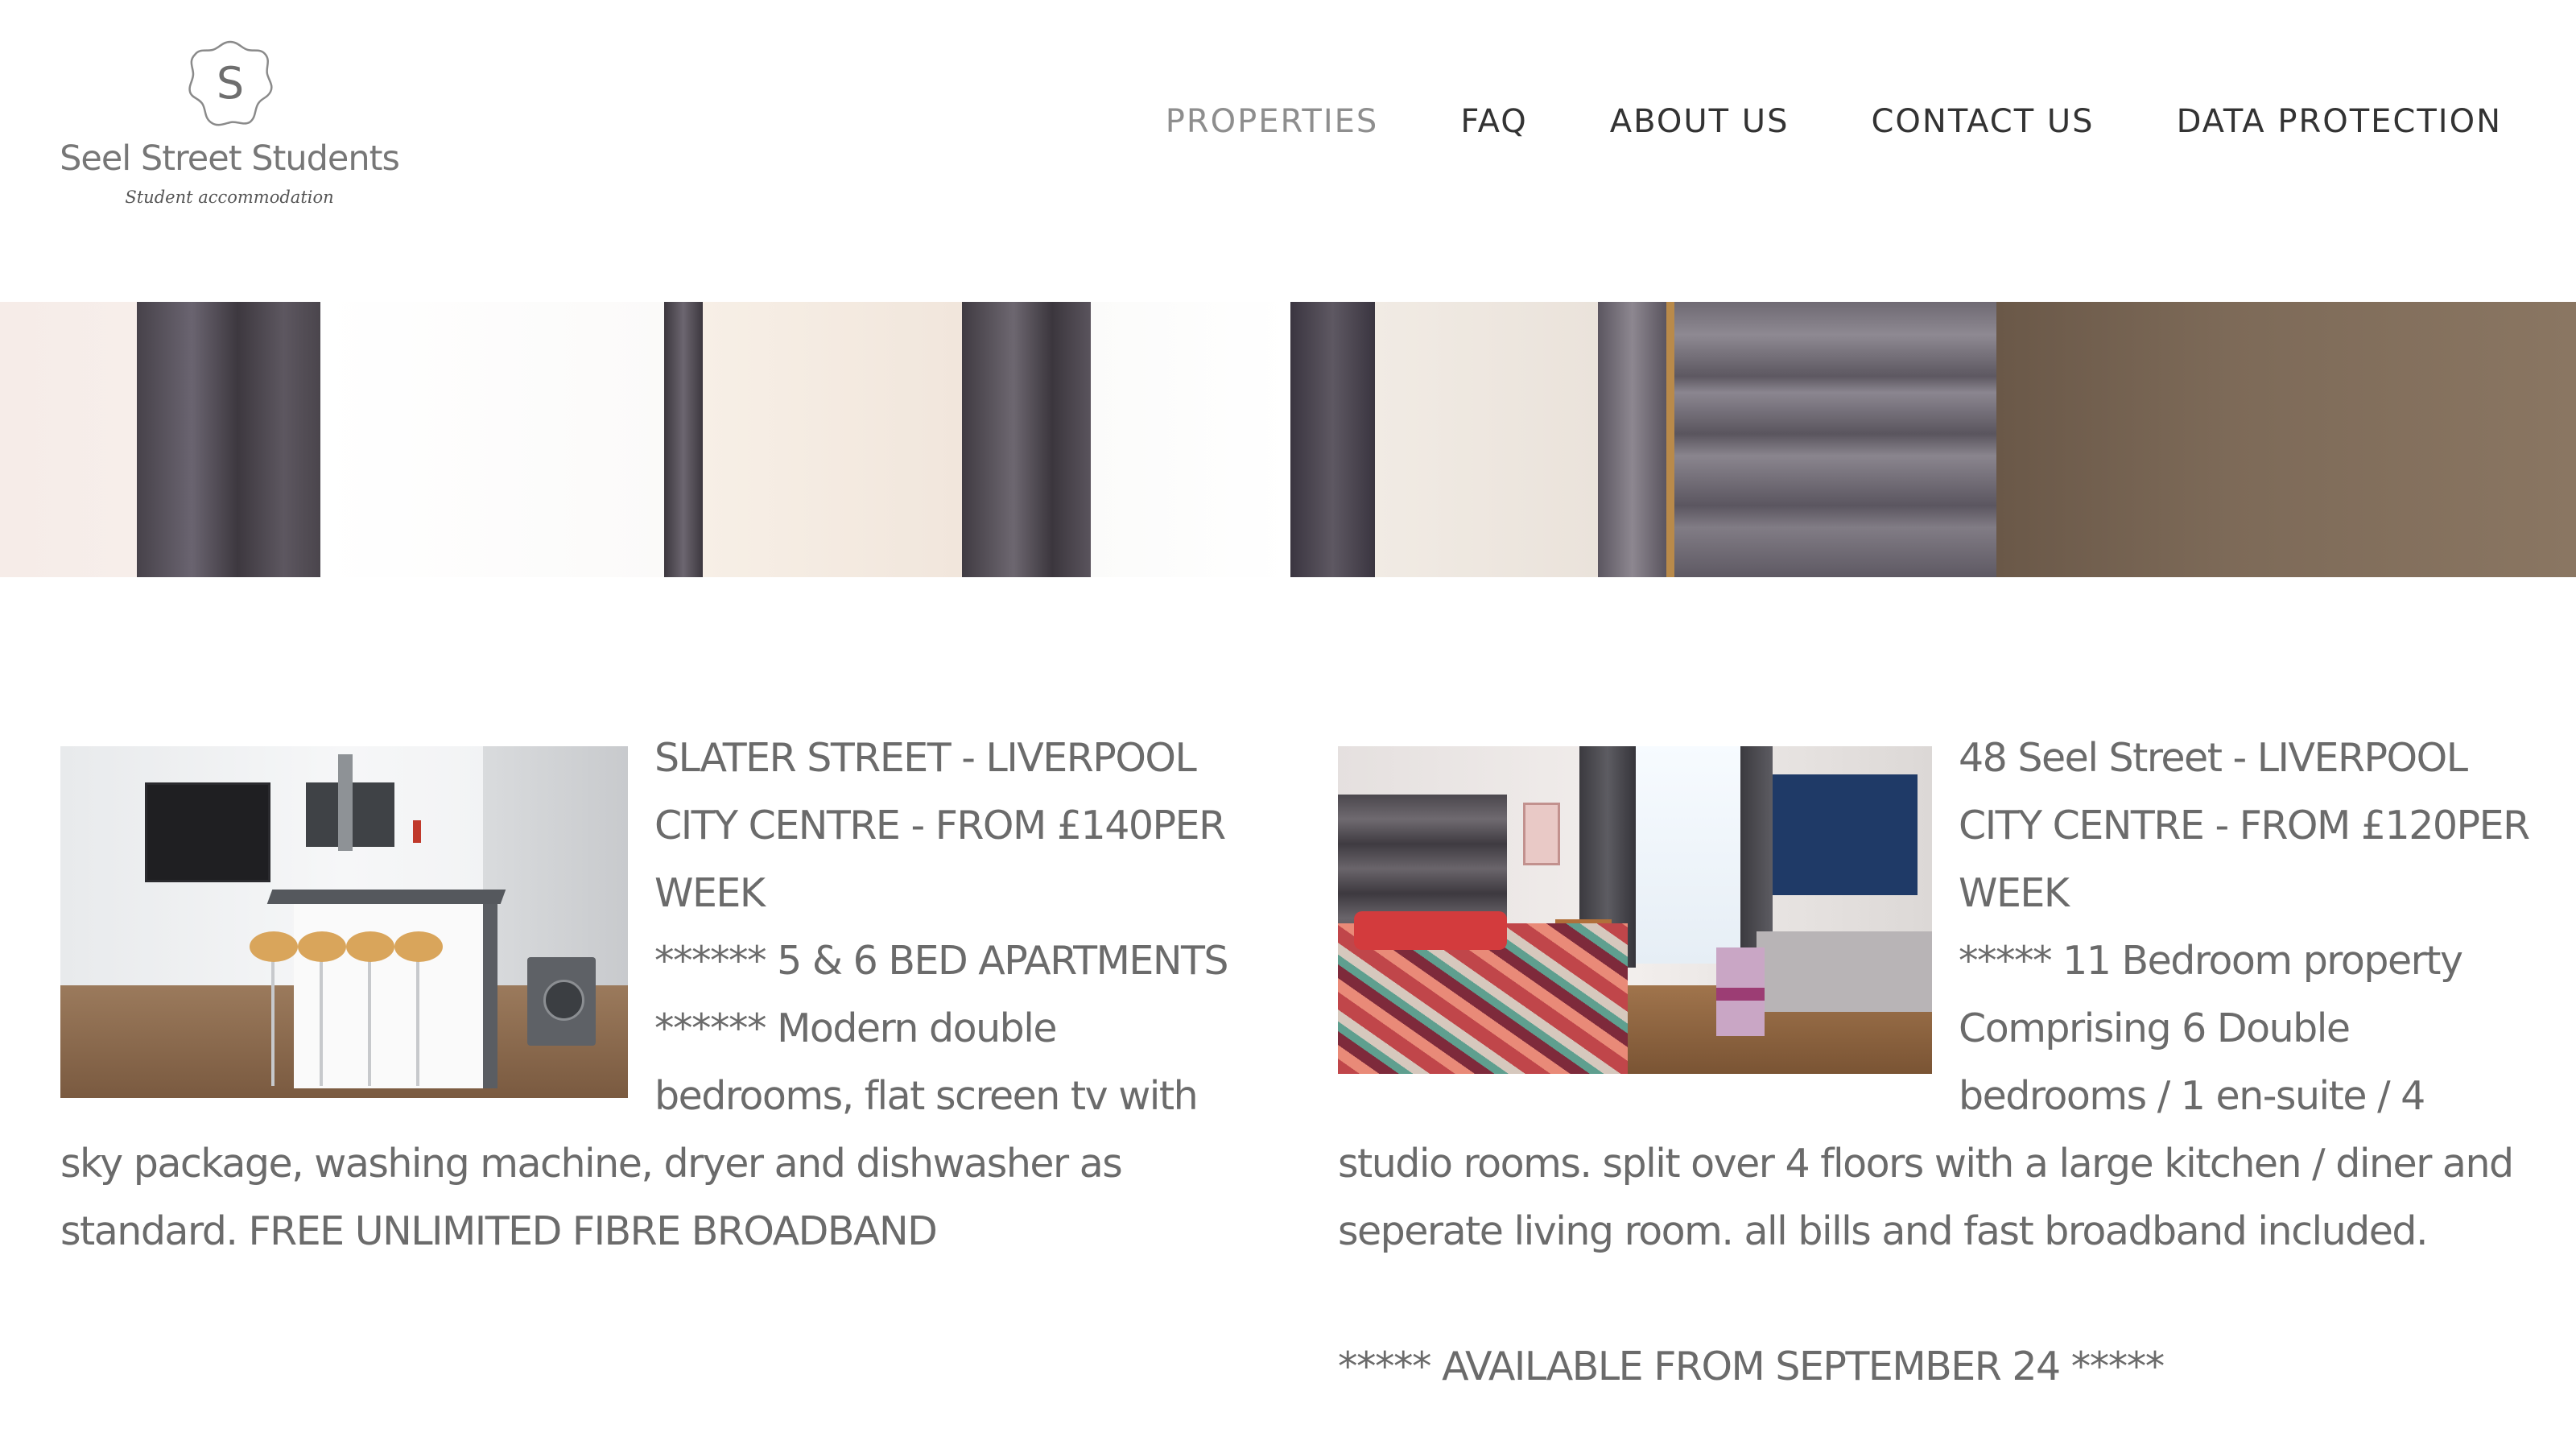 The height and width of the screenshot is (1449, 2576). I want to click on availability-notice: ***** AVAILABLE FROM SEPTEMBER 24 *****, so click(1751, 1366).